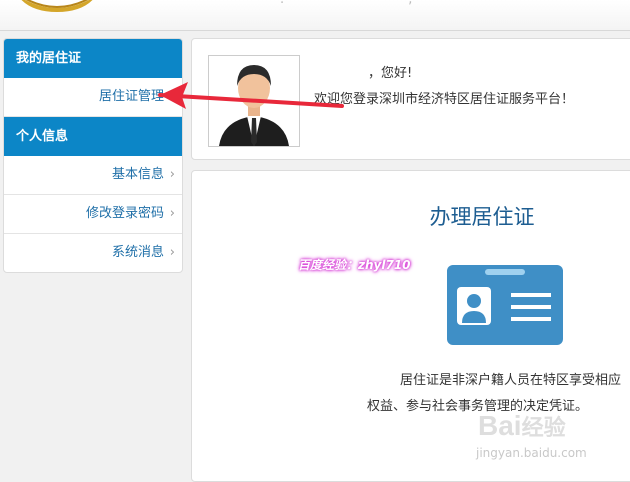 This screenshot has height=482, width=630. Describe the element at coordinates (93, 136) in the screenshot. I see `sidebar-section-personal-info: 个人信息` at that location.